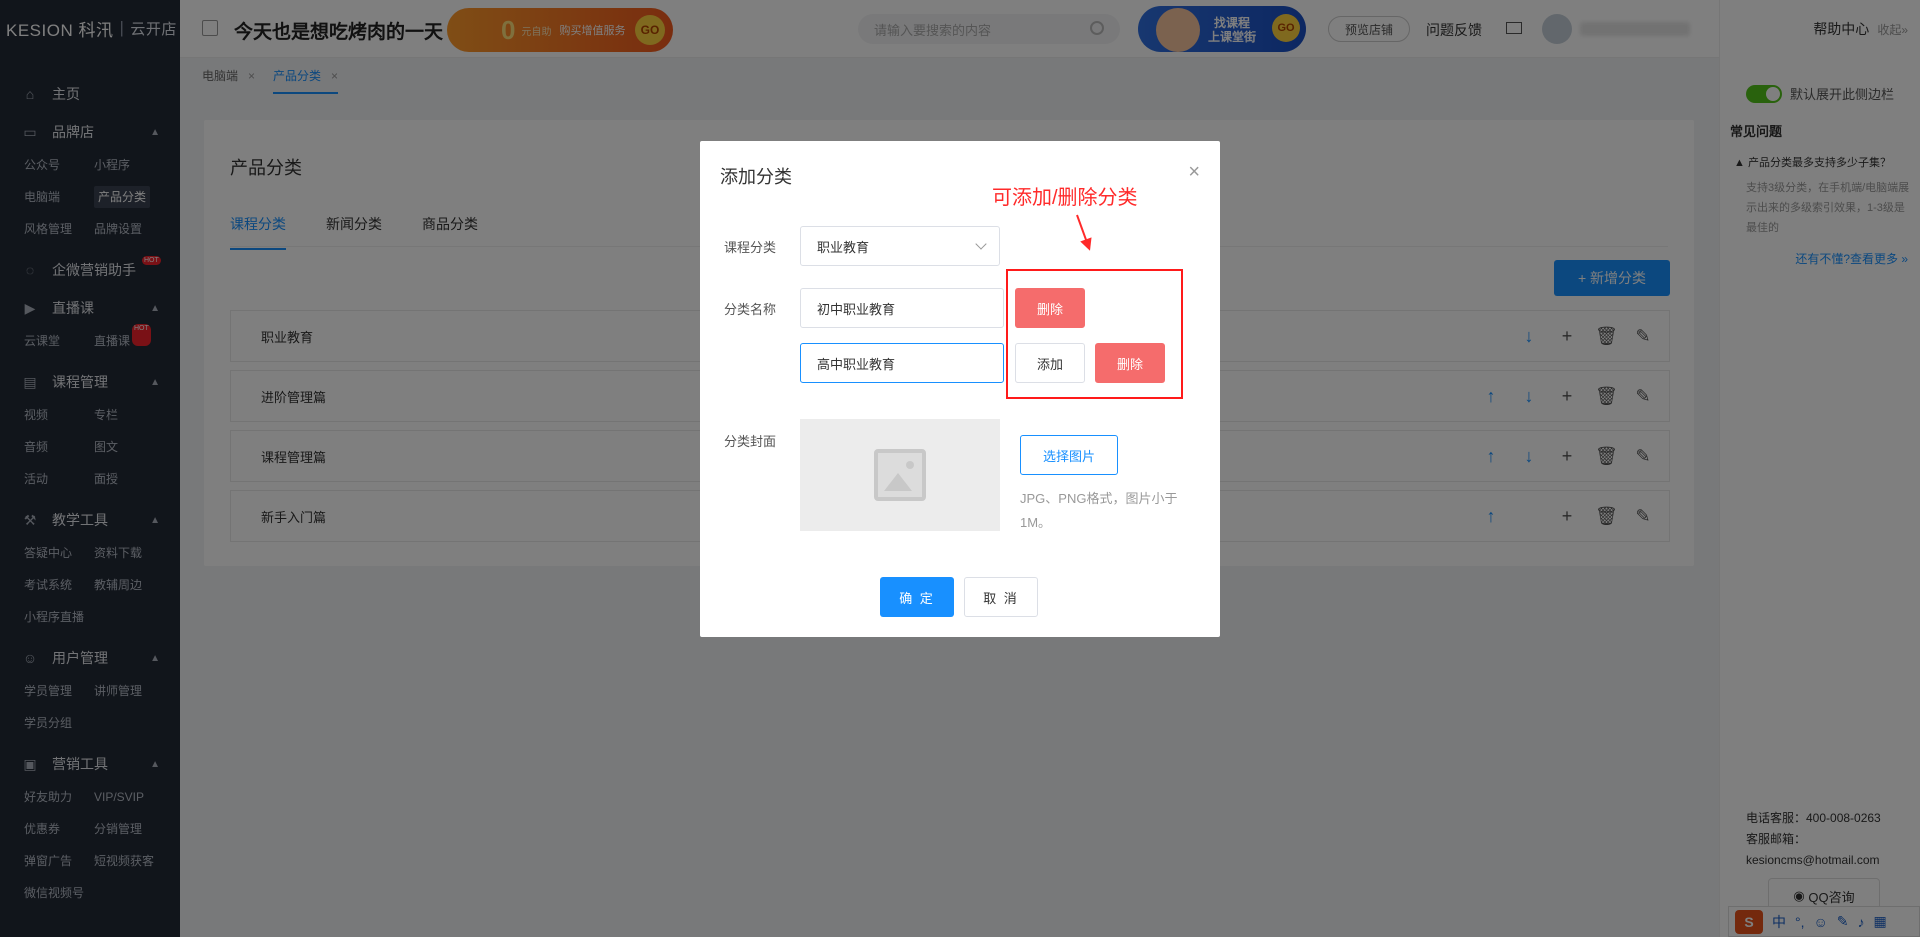 The image size is (1920, 937). I want to click on dialog-title: 添加分类, so click(756, 177).